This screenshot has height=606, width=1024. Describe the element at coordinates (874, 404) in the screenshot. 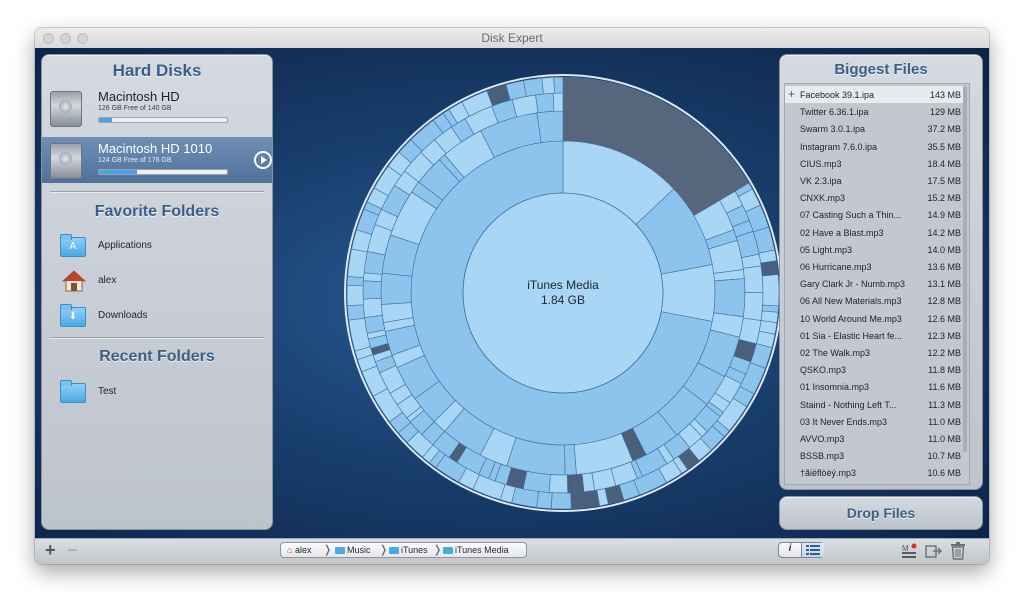

I see `file-row: Staind - Nothing Left T... 11.3 MB` at that location.